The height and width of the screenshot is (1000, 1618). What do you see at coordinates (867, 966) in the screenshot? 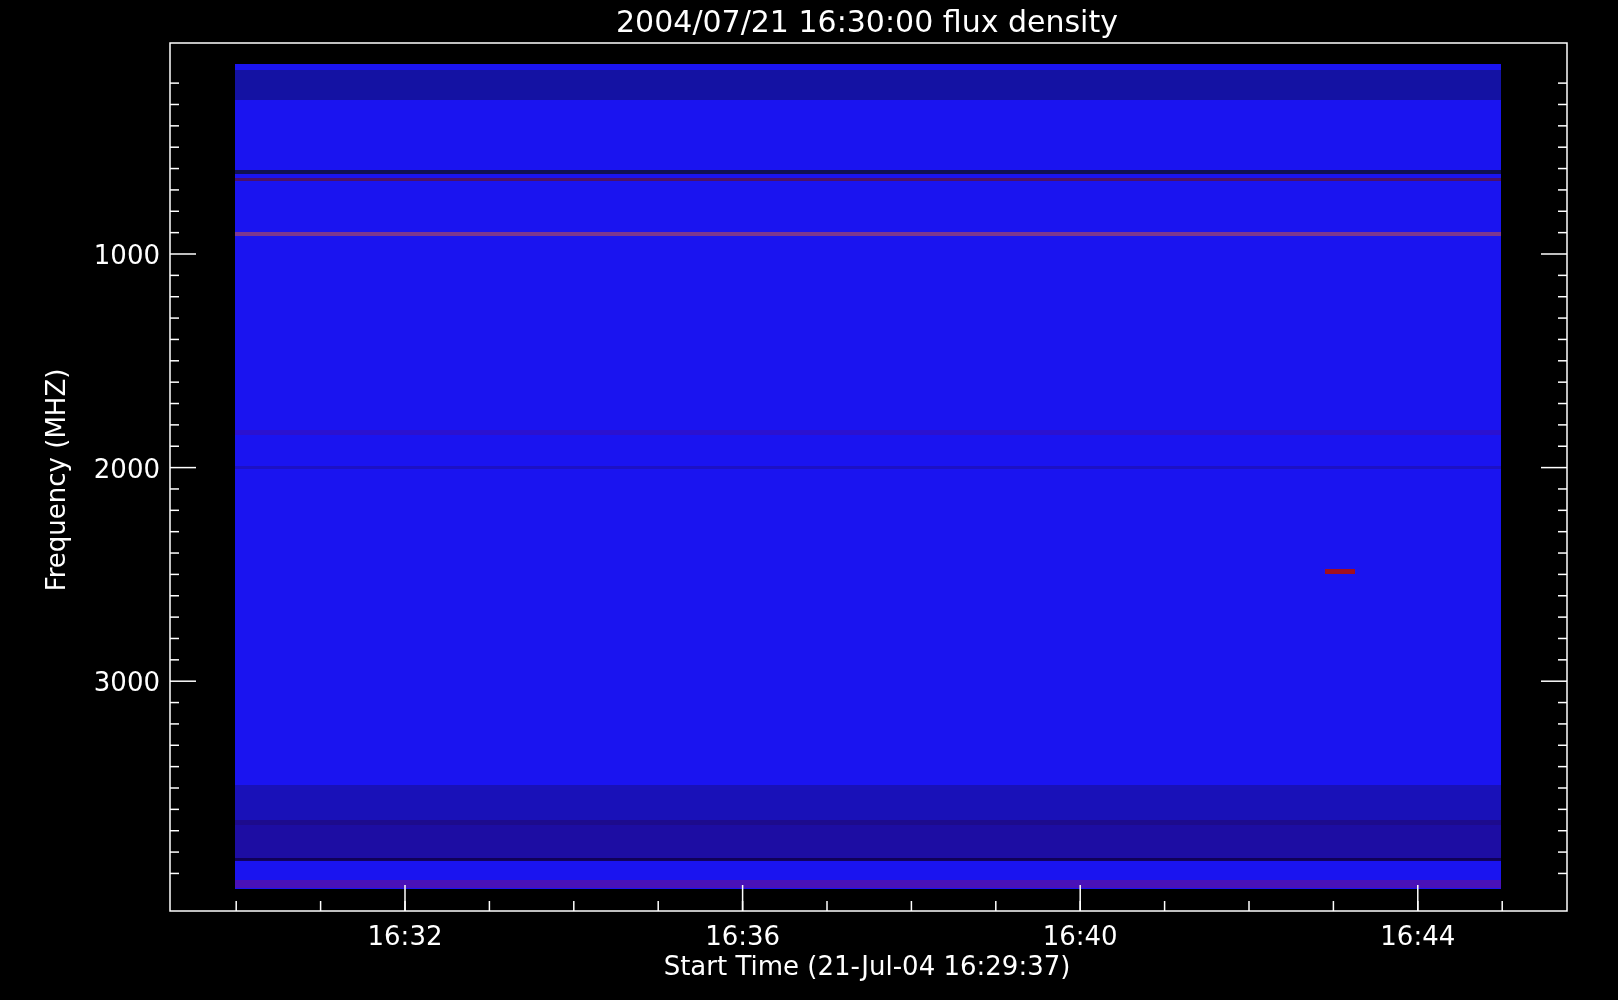
I see `x-axis-label: Start Time (21-Jul-04 16:29:37)` at bounding box center [867, 966].